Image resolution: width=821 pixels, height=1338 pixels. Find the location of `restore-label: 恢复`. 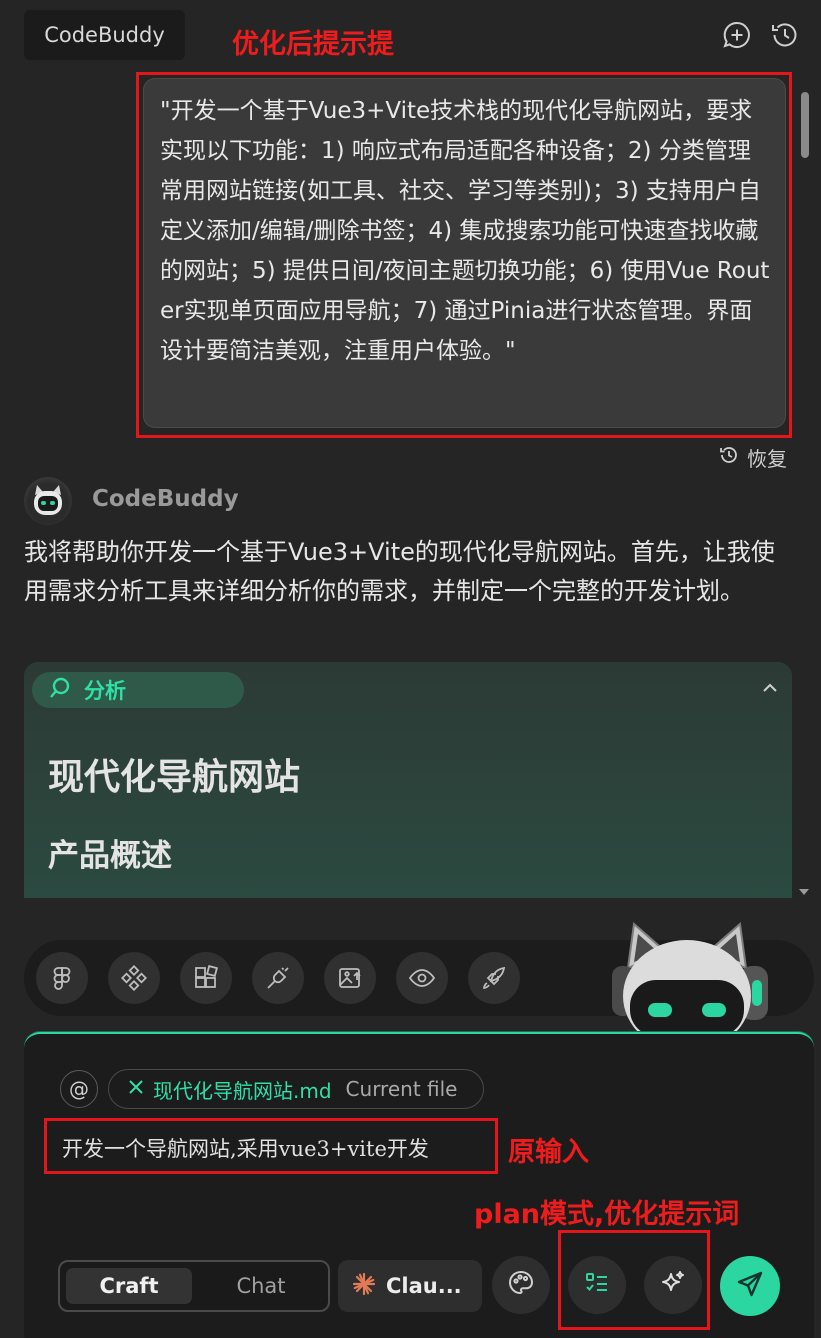

restore-label: 恢复 is located at coordinates (767, 459).